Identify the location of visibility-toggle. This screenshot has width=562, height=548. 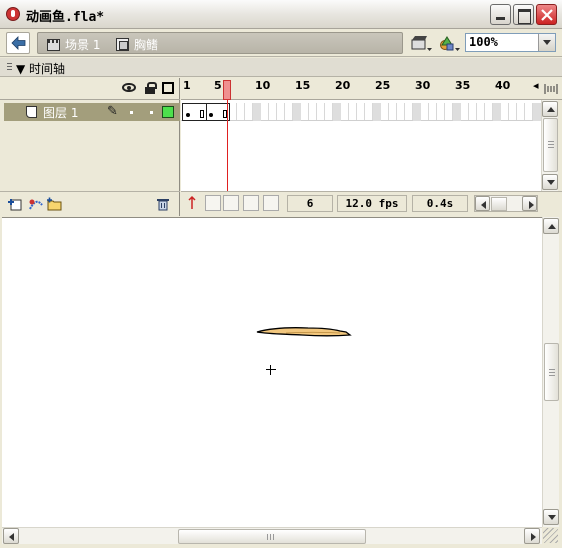
(131, 112).